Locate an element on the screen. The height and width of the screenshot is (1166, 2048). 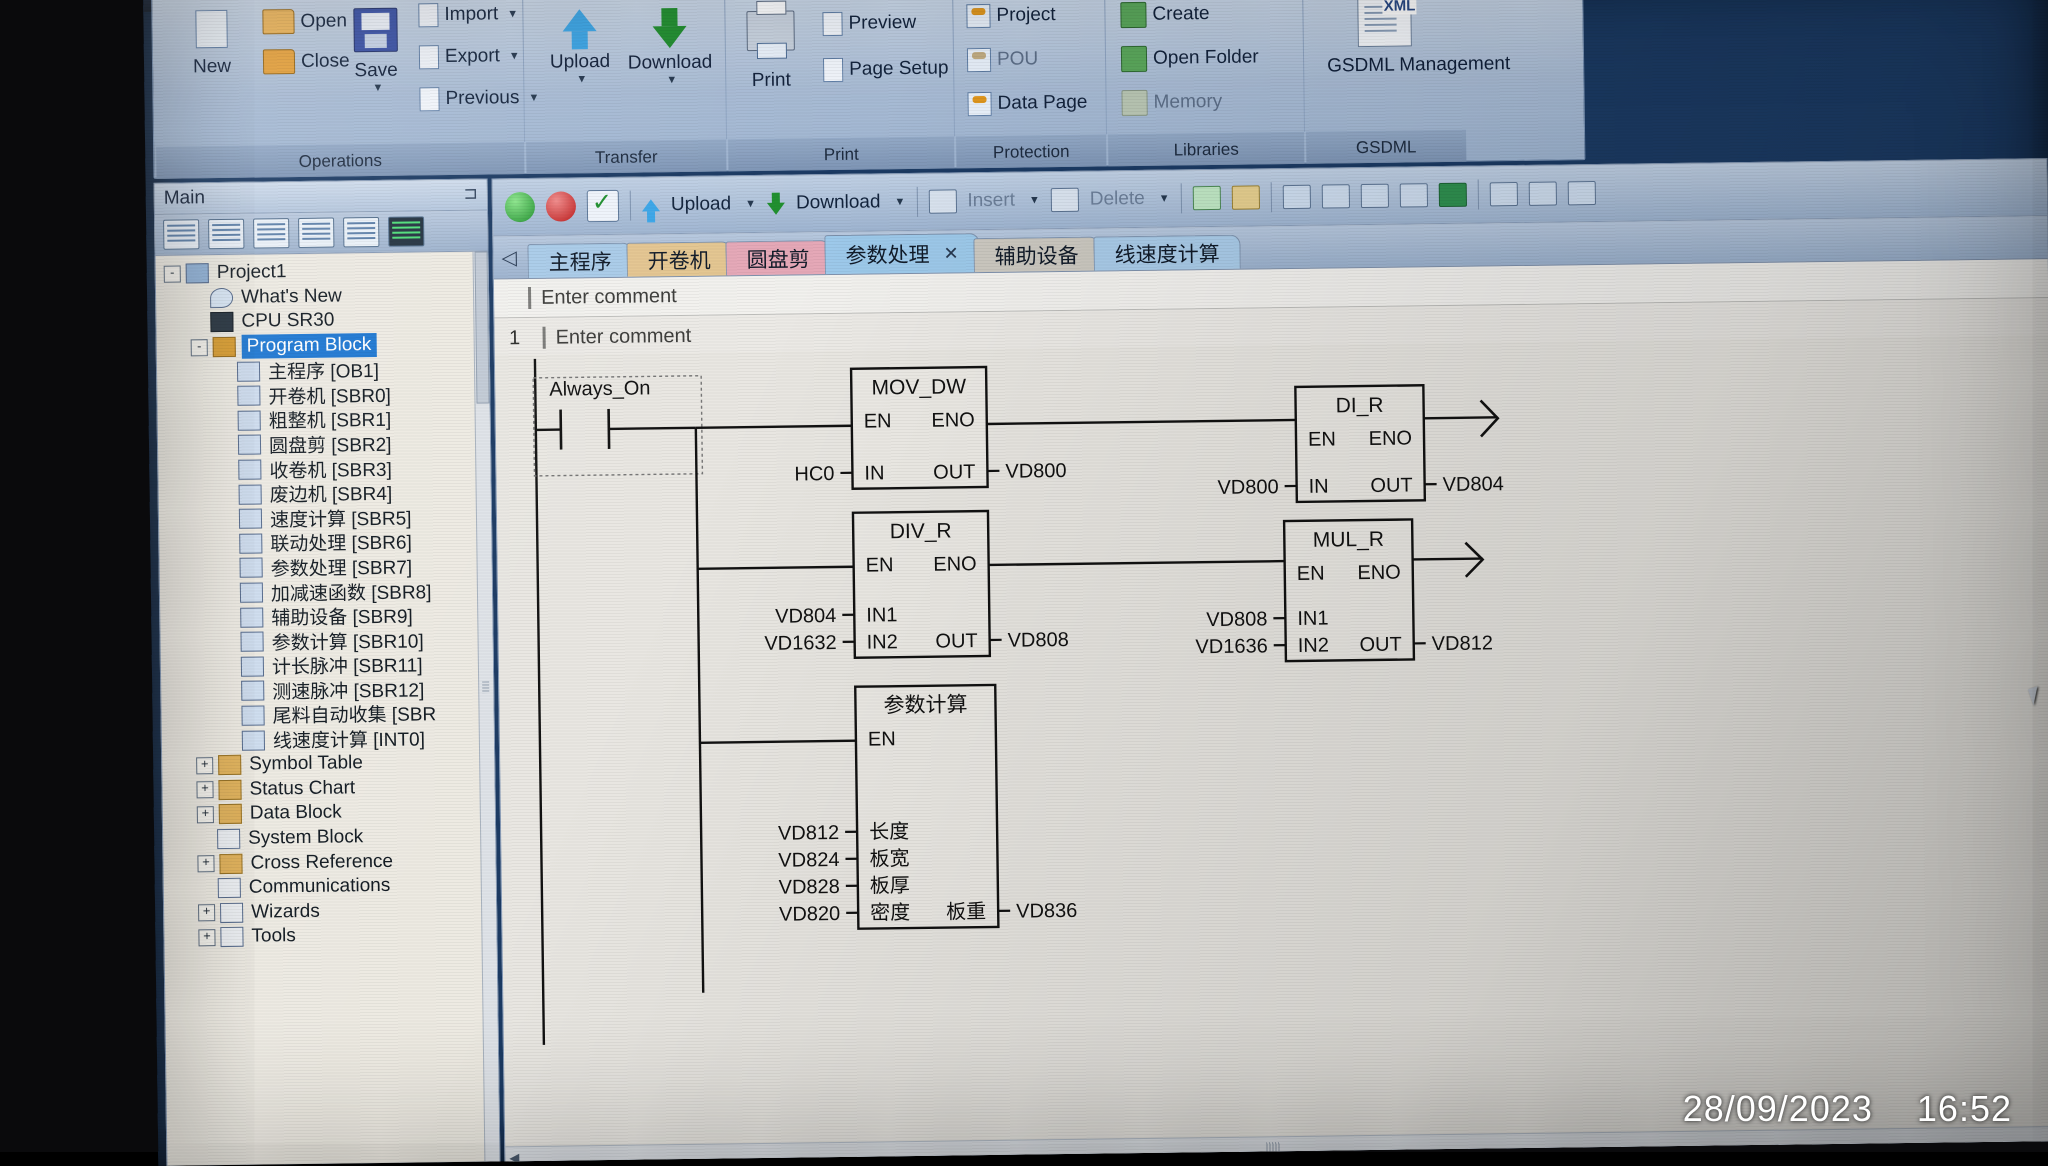
previous-button: Previous ▼ is located at coordinates (479, 99).